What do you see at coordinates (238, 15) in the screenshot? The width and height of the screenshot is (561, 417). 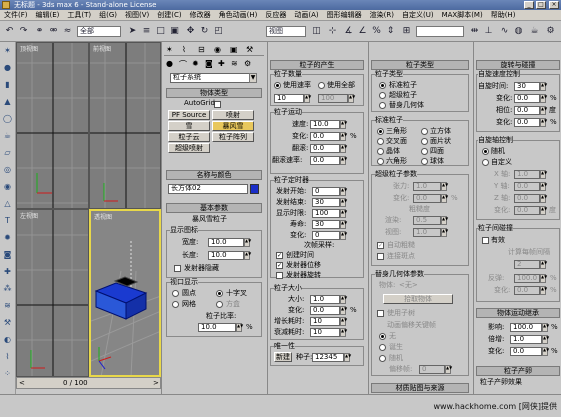 I see `menu-character: 角色动画(H)` at bounding box center [238, 15].